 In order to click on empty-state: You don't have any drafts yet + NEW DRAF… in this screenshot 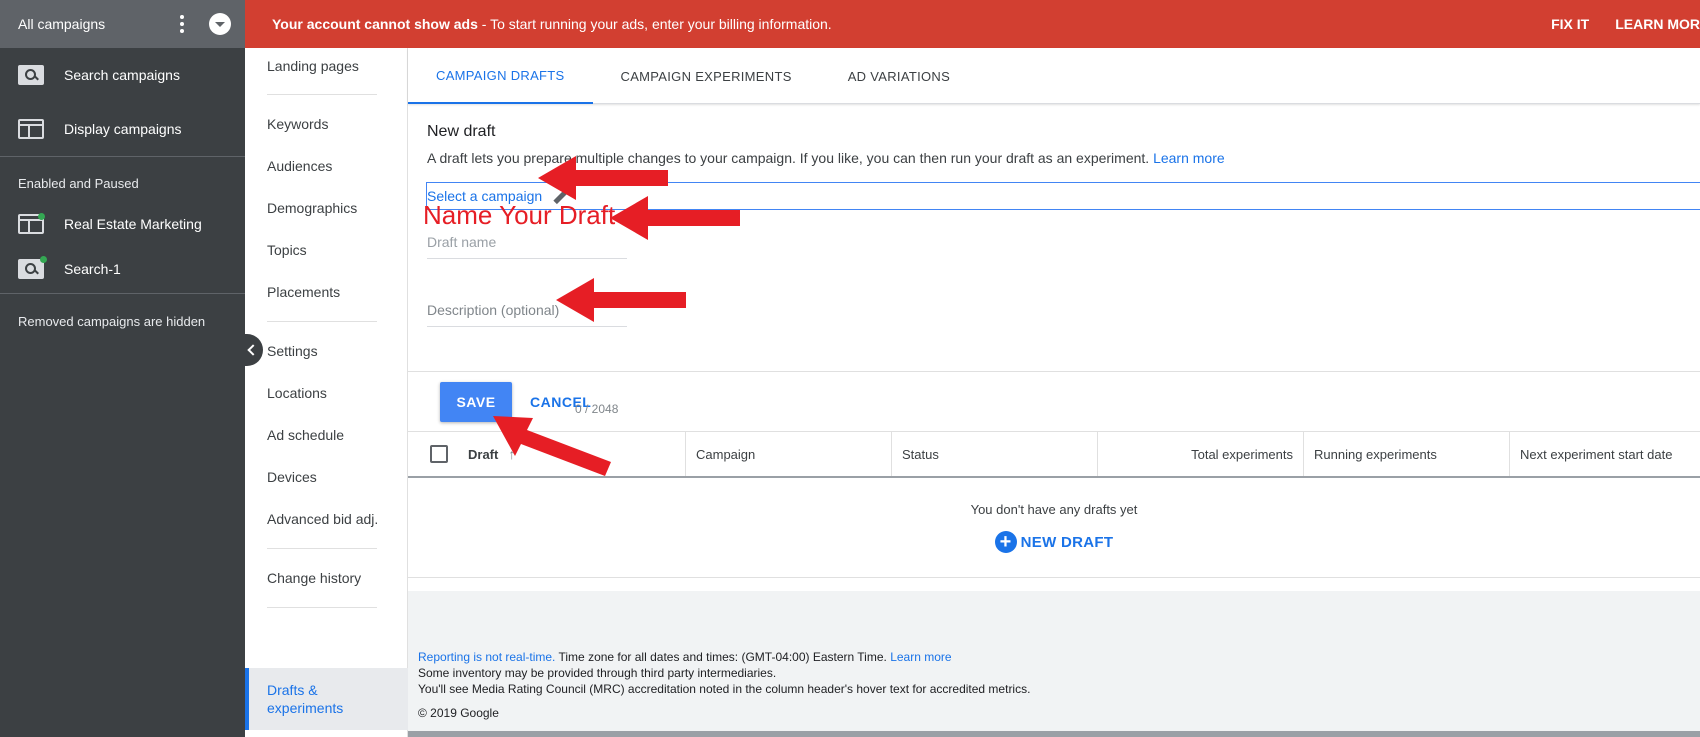, I will do `click(1054, 528)`.